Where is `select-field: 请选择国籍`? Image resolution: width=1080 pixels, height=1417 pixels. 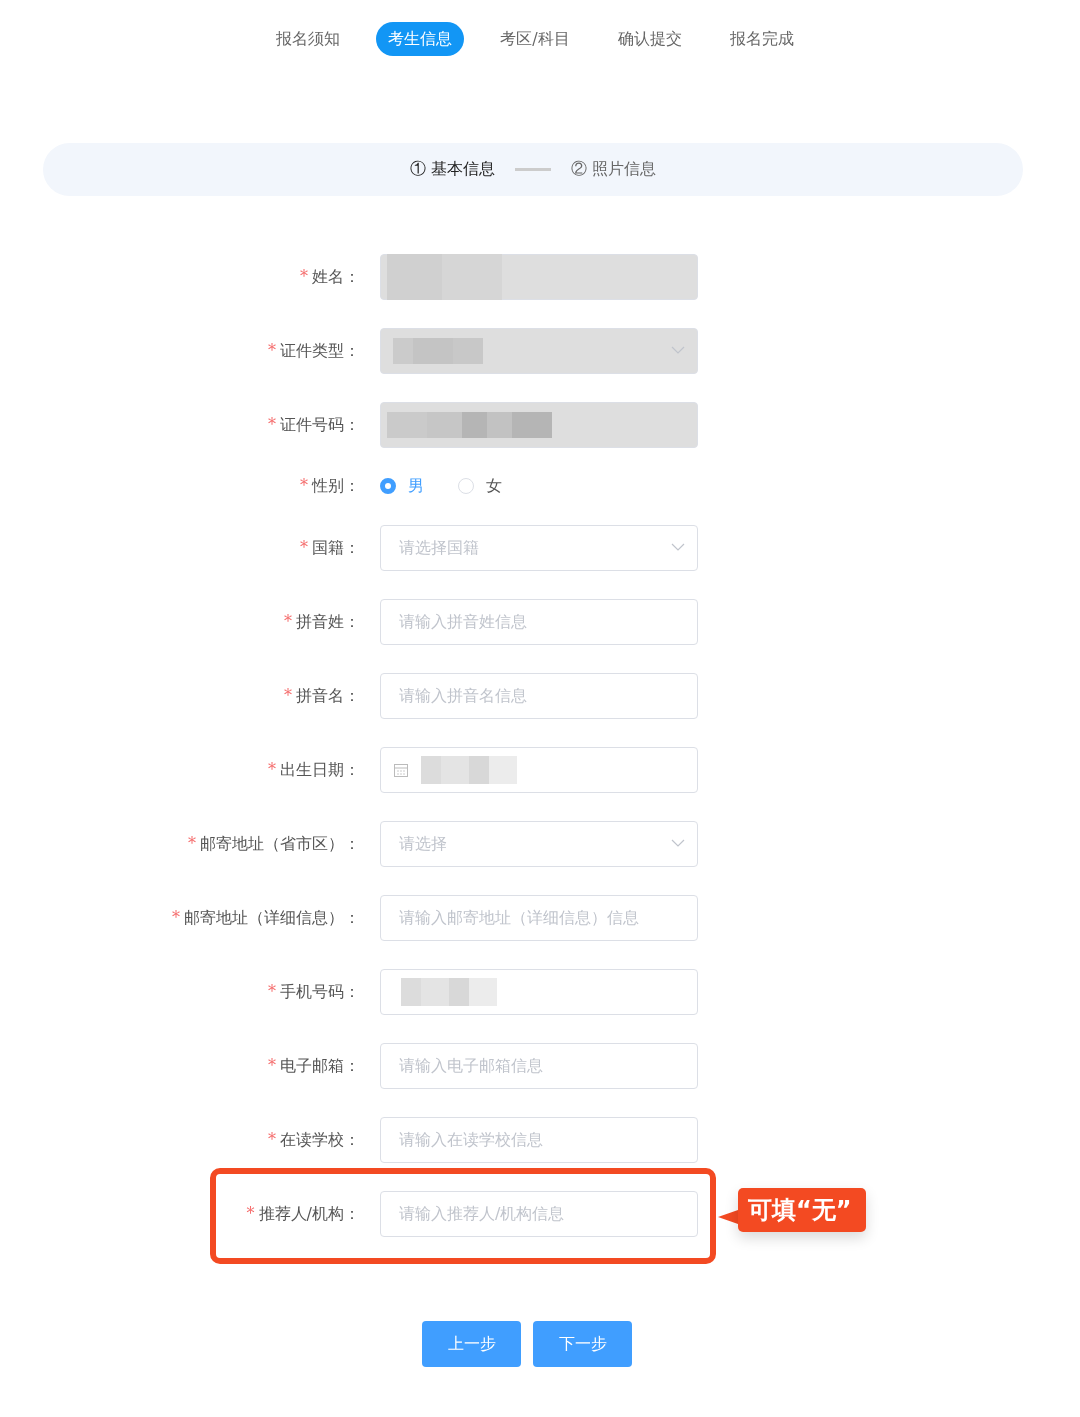 select-field: 请选择国籍 is located at coordinates (539, 548).